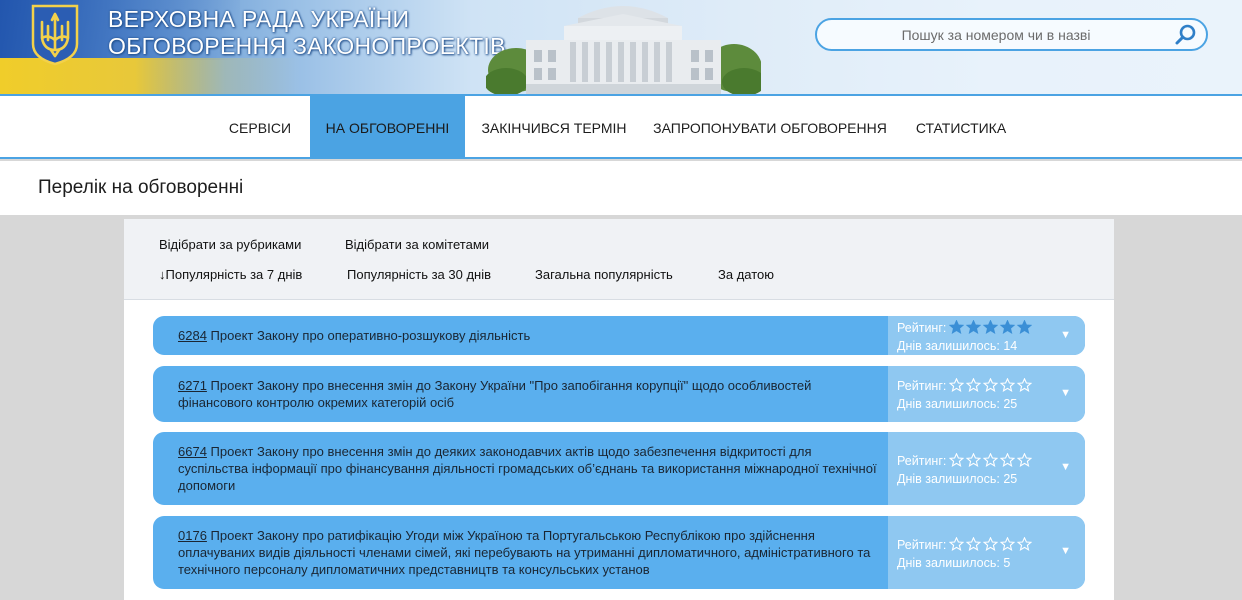 This screenshot has width=1242, height=600. Describe the element at coordinates (141, 187) in the screenshot. I see `page-title: Перелік на обговоренні` at that location.